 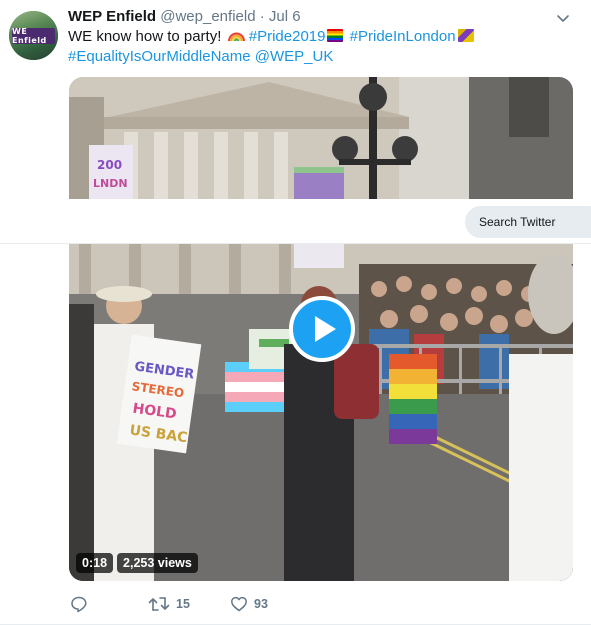 I want to click on search-input, so click(x=535, y=222).